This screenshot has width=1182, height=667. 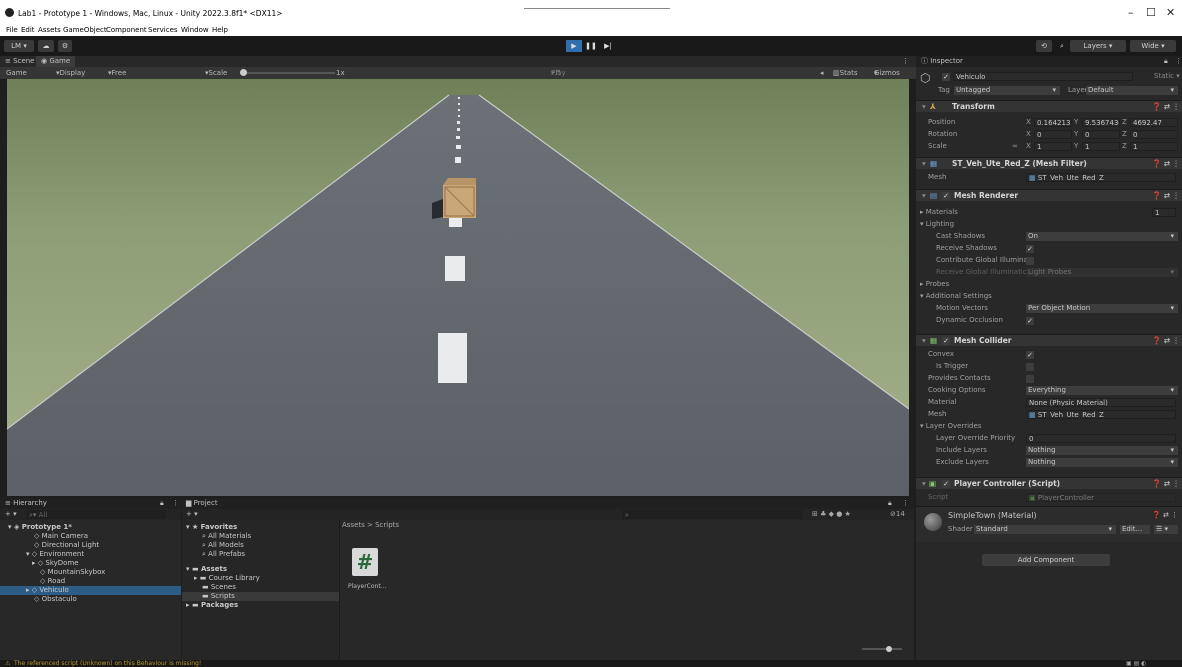 What do you see at coordinates (55, 599) in the screenshot?
I see `tree-item-obstaculo: ◇ Obstaculo` at bounding box center [55, 599].